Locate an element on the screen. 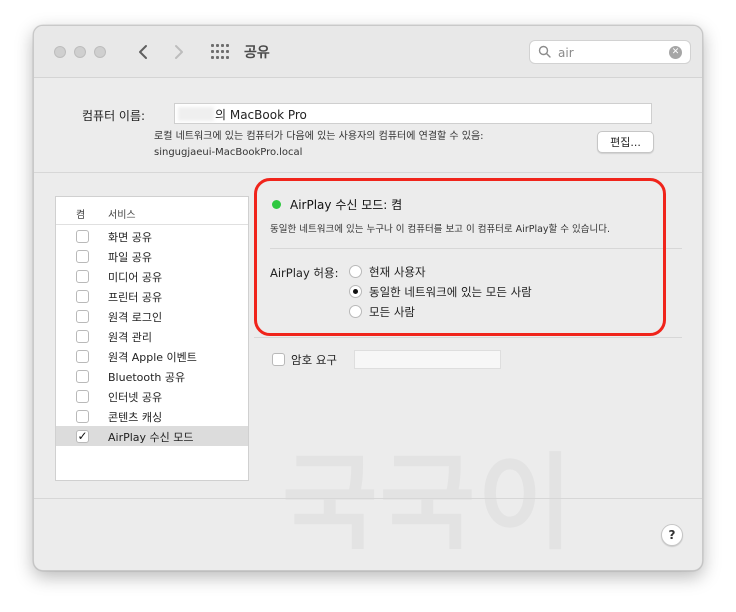 The width and height of the screenshot is (736, 612). require-password-checkbox is located at coordinates (278, 359).